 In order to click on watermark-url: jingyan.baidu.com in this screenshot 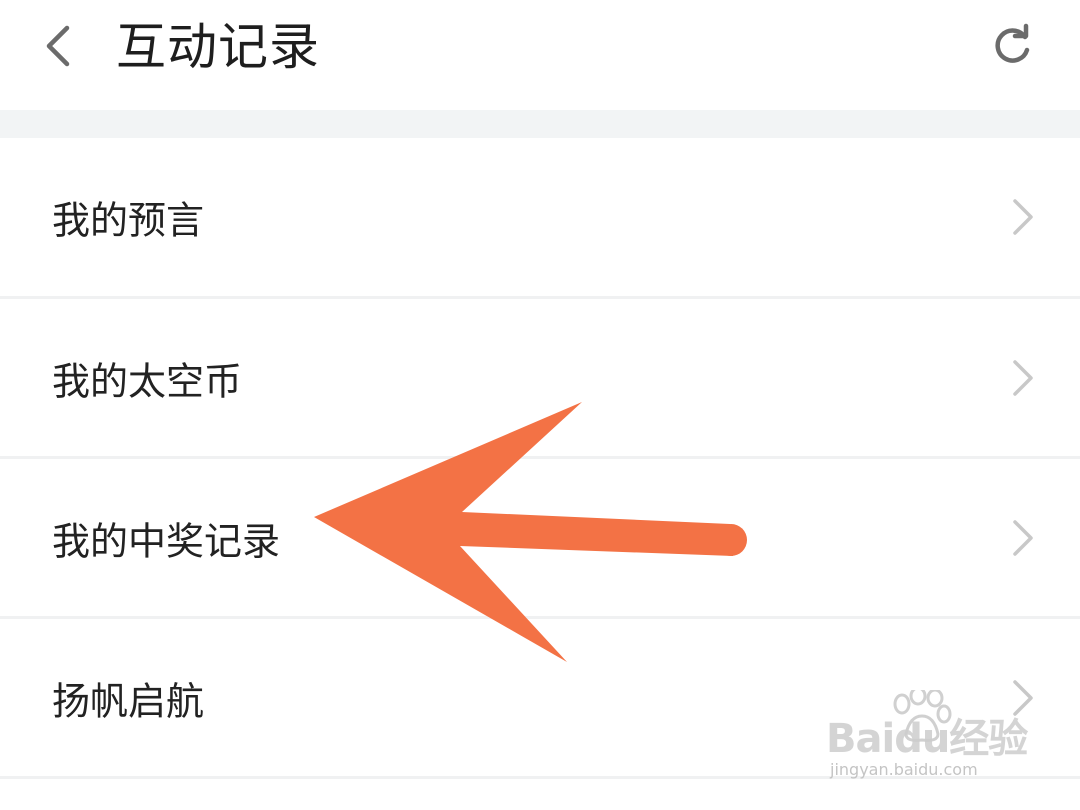, I will do `click(904, 769)`.